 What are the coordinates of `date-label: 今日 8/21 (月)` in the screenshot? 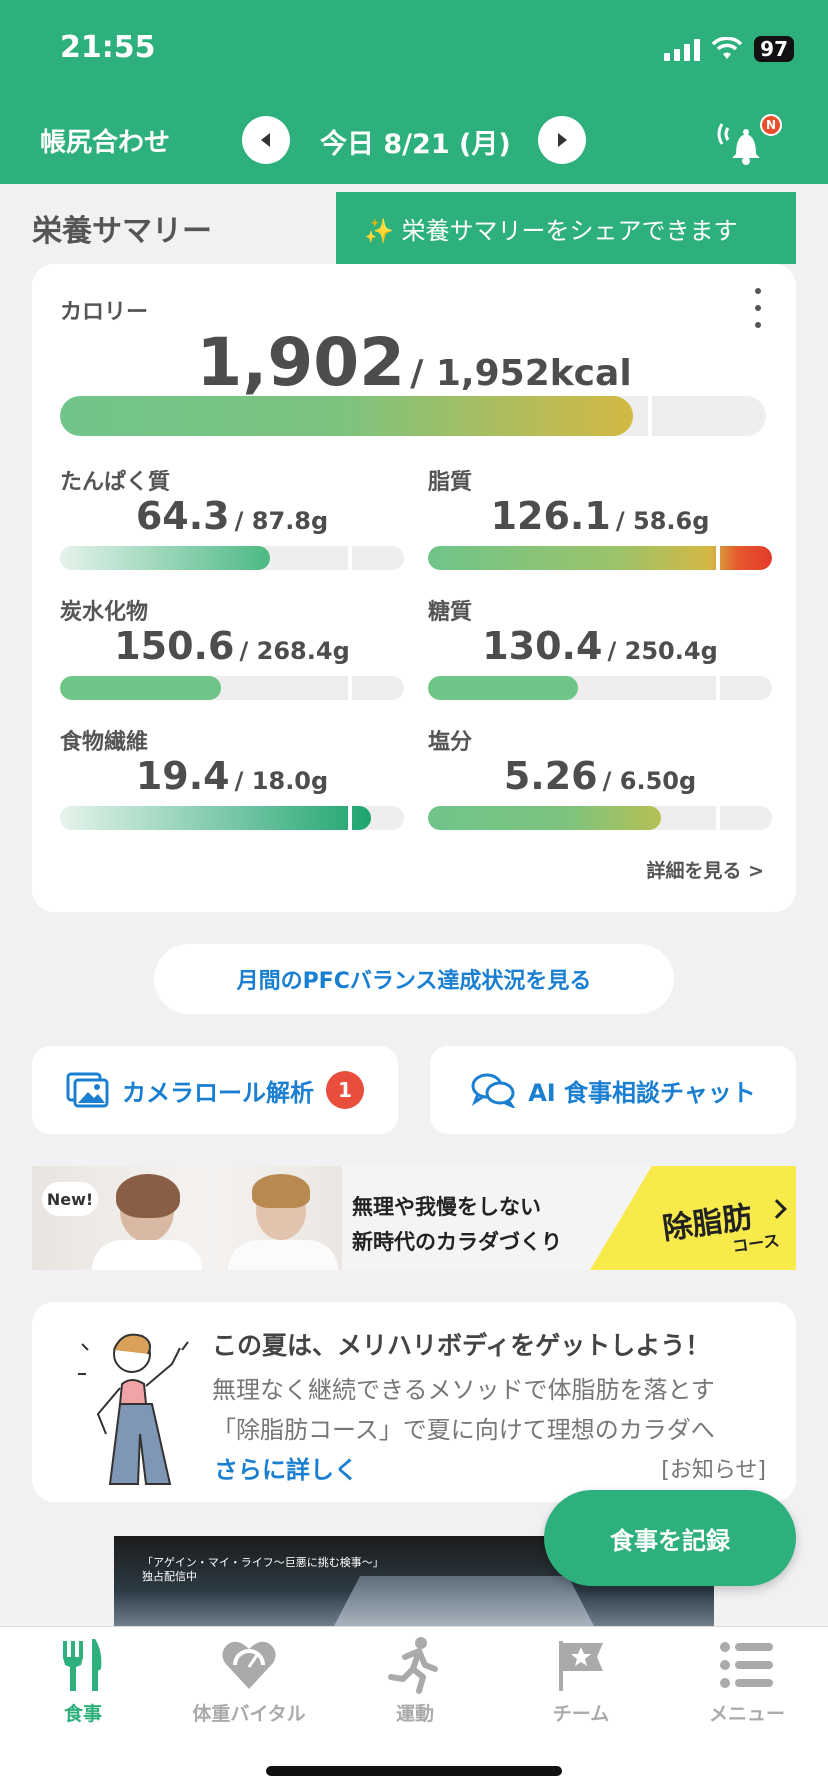 It's located at (415, 141).